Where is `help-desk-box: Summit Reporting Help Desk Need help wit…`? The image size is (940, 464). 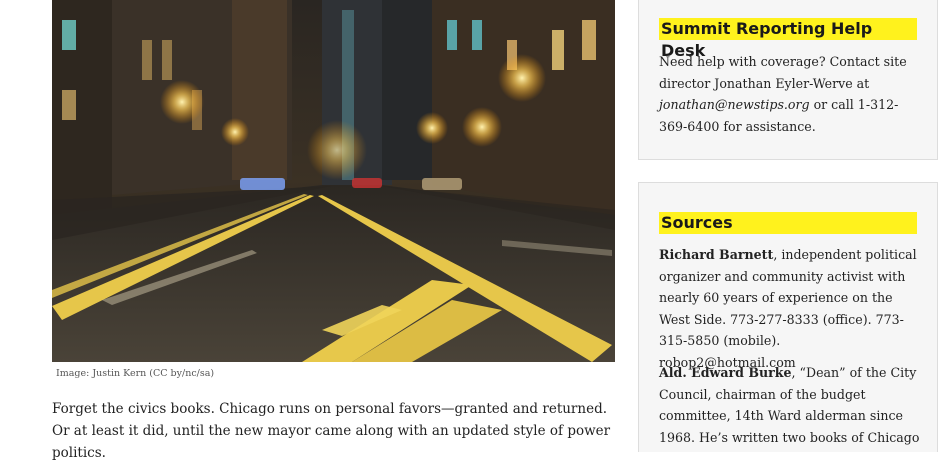 help-desk-box: Summit Reporting Help Desk Need help wit… is located at coordinates (788, 80).